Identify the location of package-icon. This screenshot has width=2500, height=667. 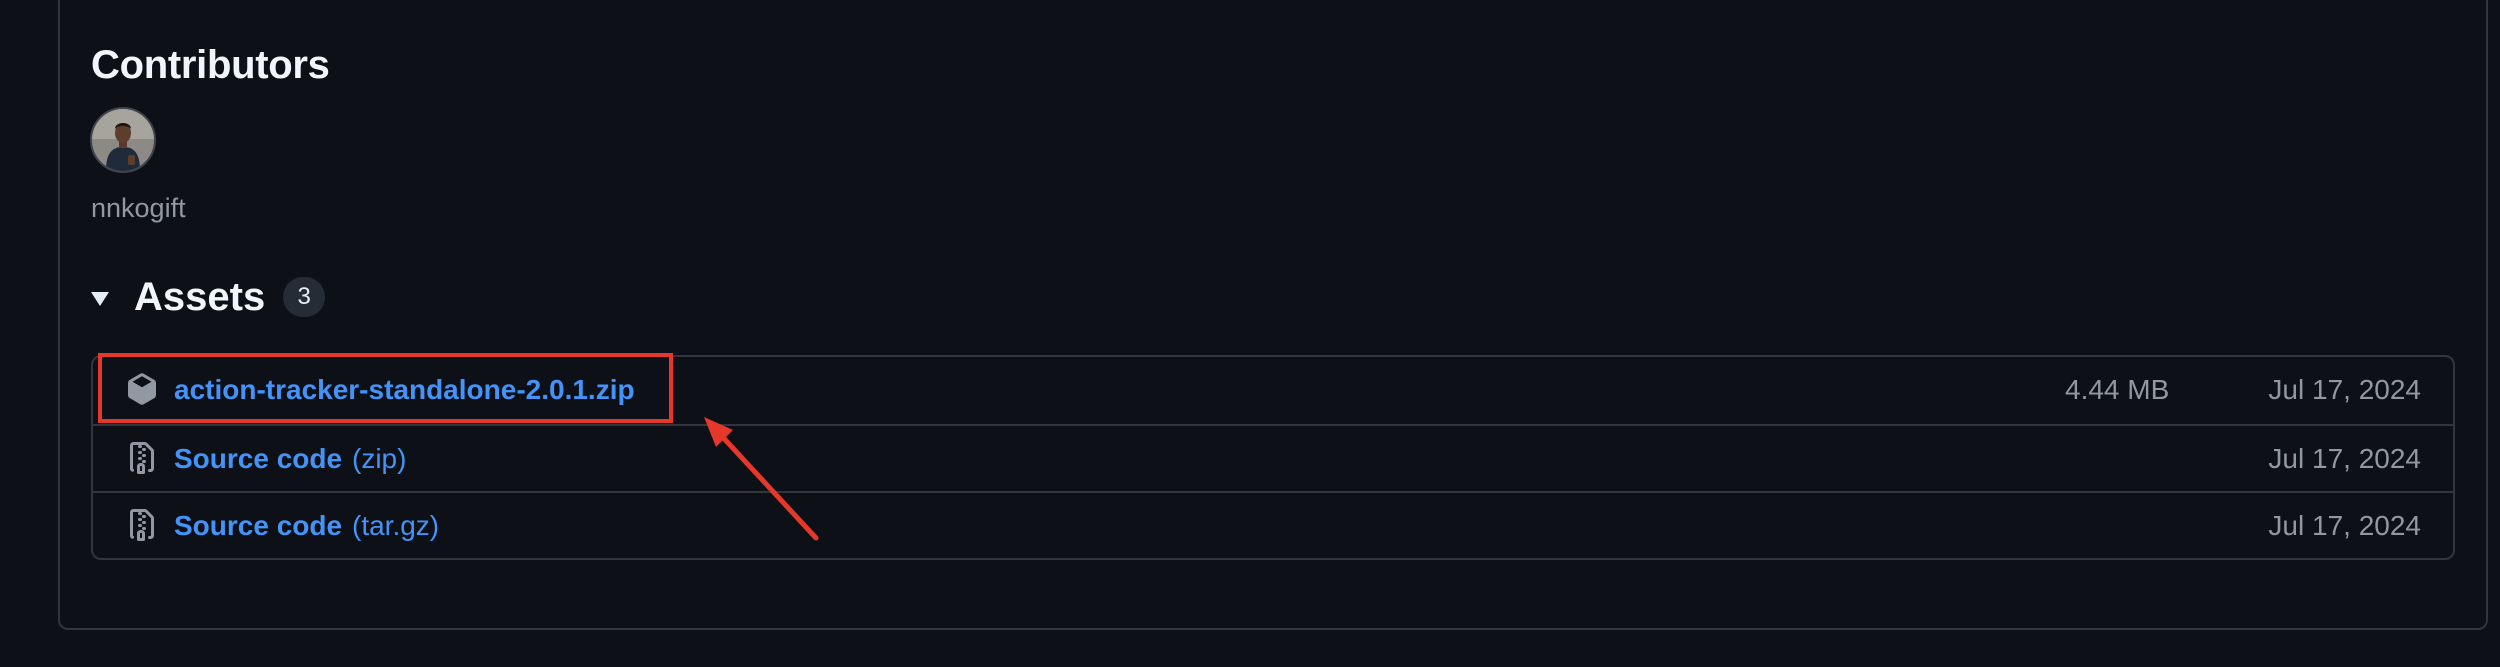
(142, 389).